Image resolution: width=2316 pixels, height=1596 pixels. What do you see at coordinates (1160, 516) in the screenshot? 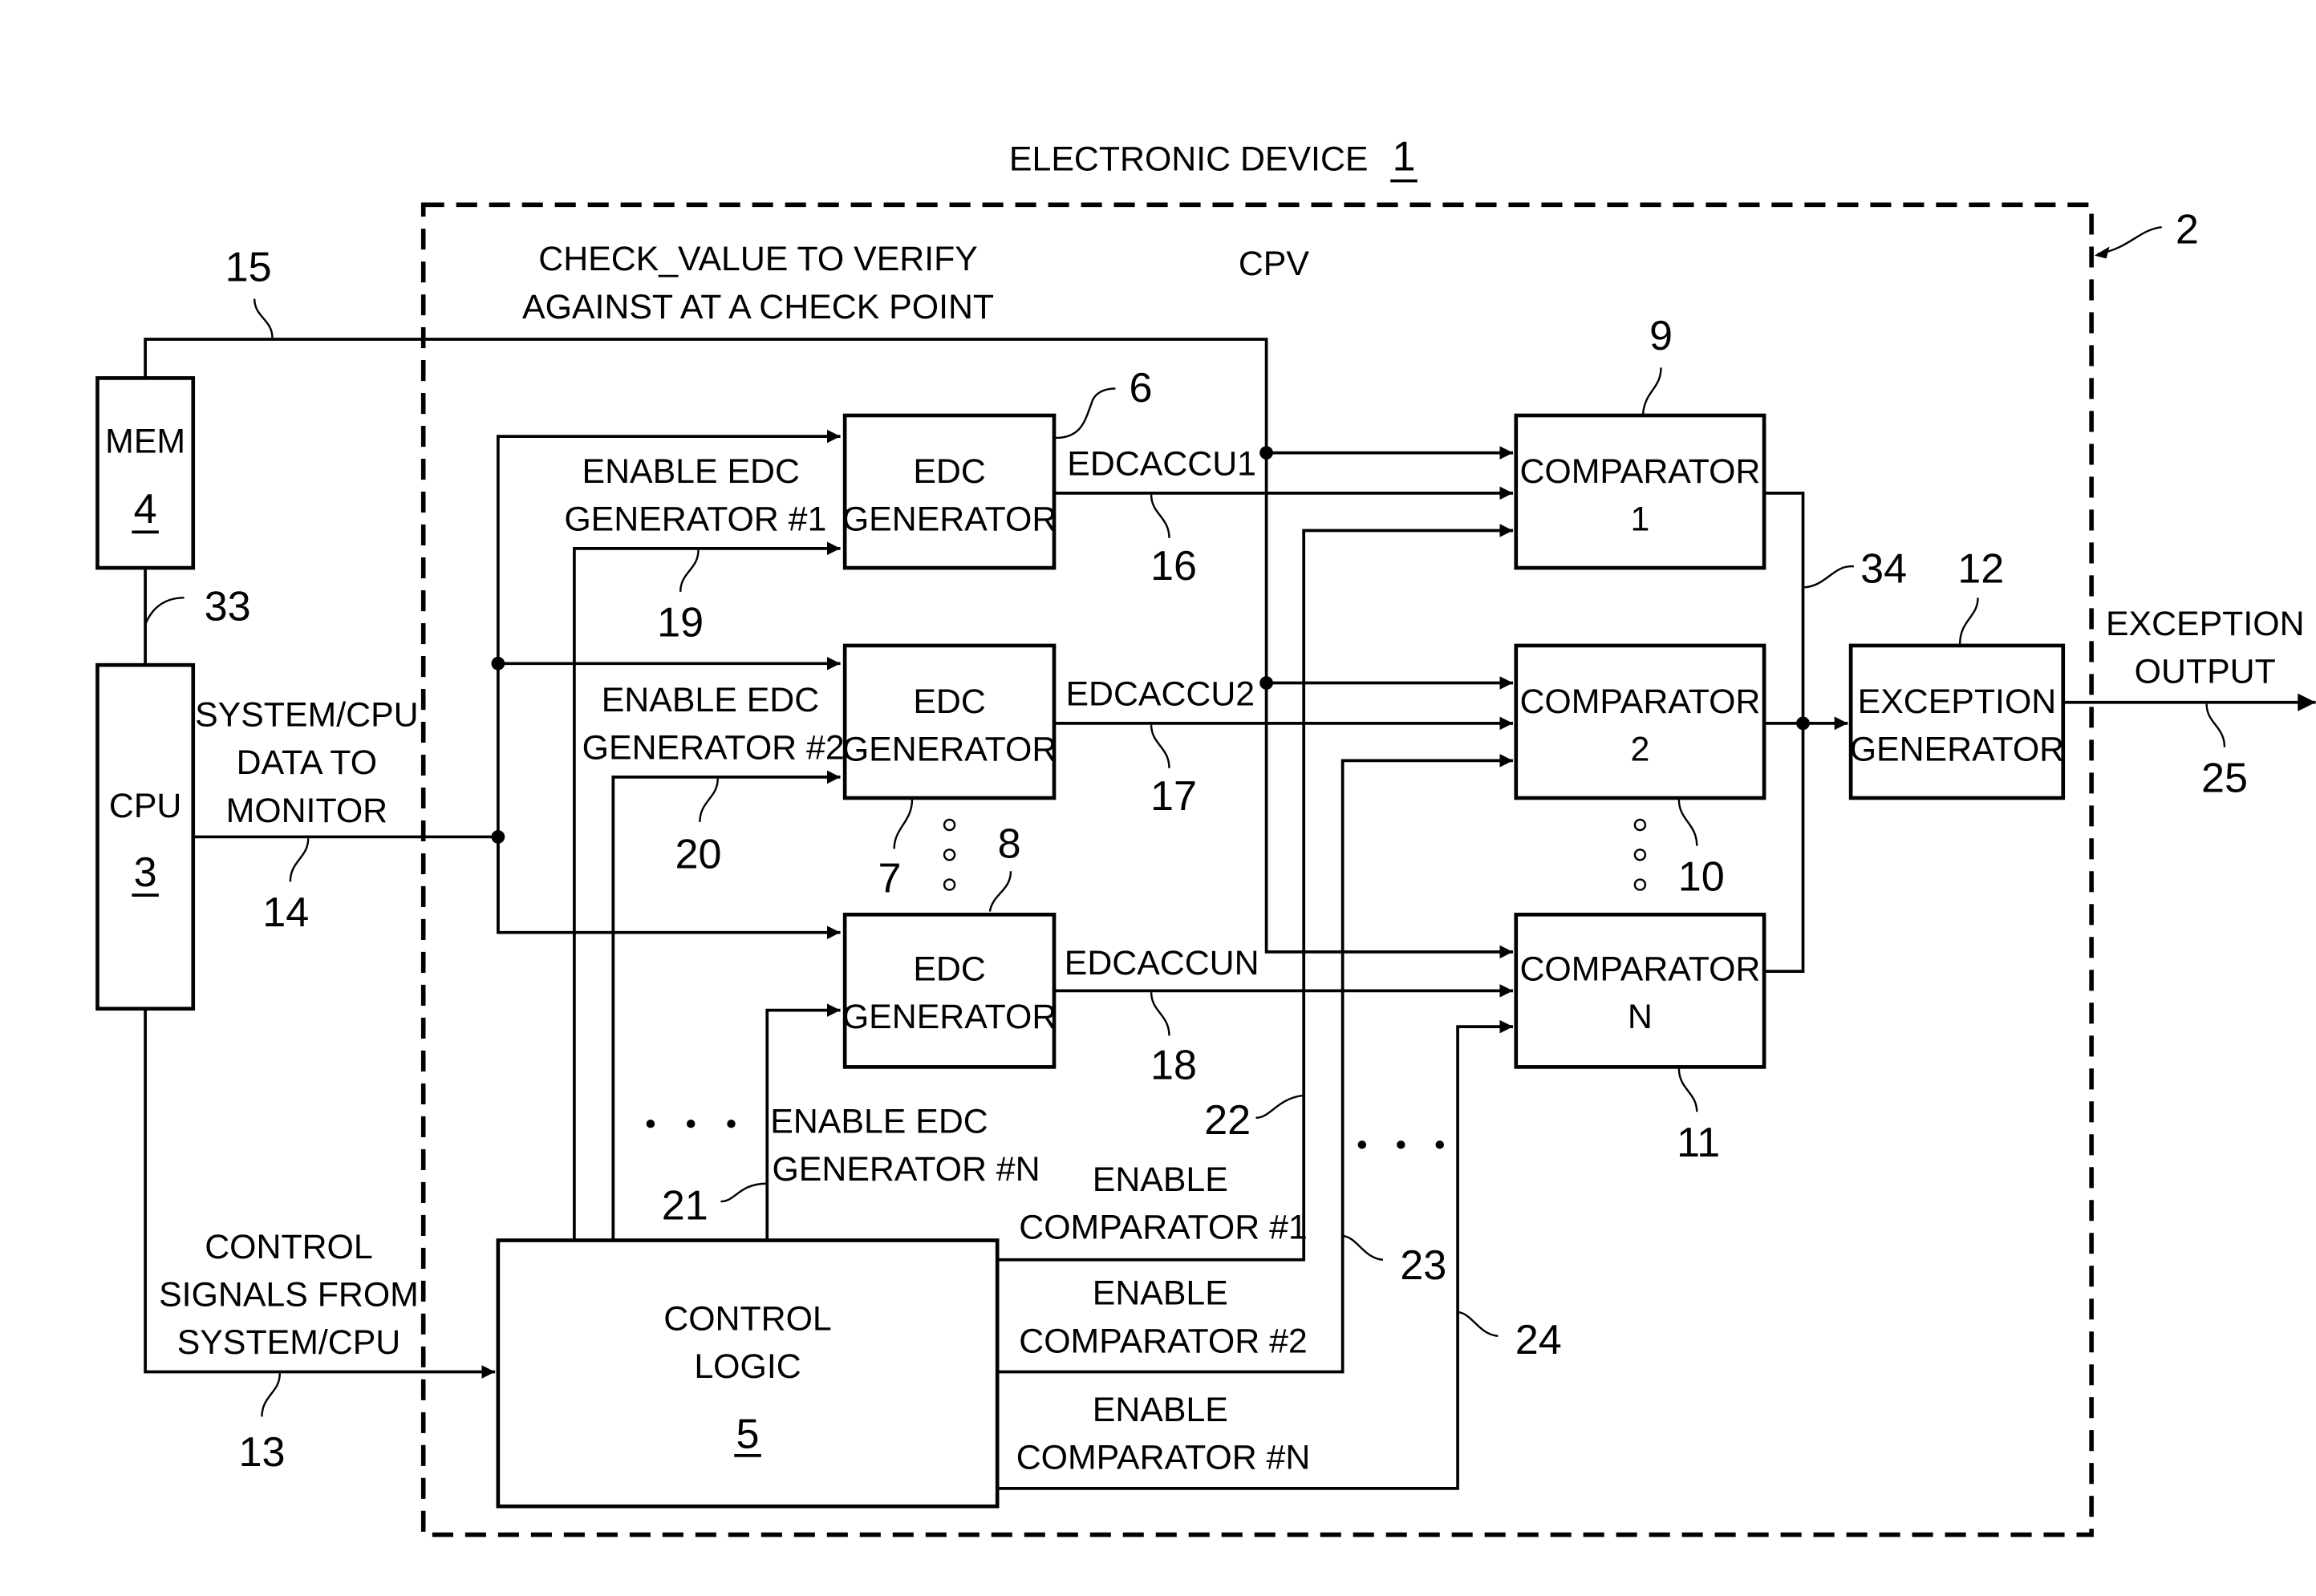
I see `edcaccu-1-leader` at bounding box center [1160, 516].